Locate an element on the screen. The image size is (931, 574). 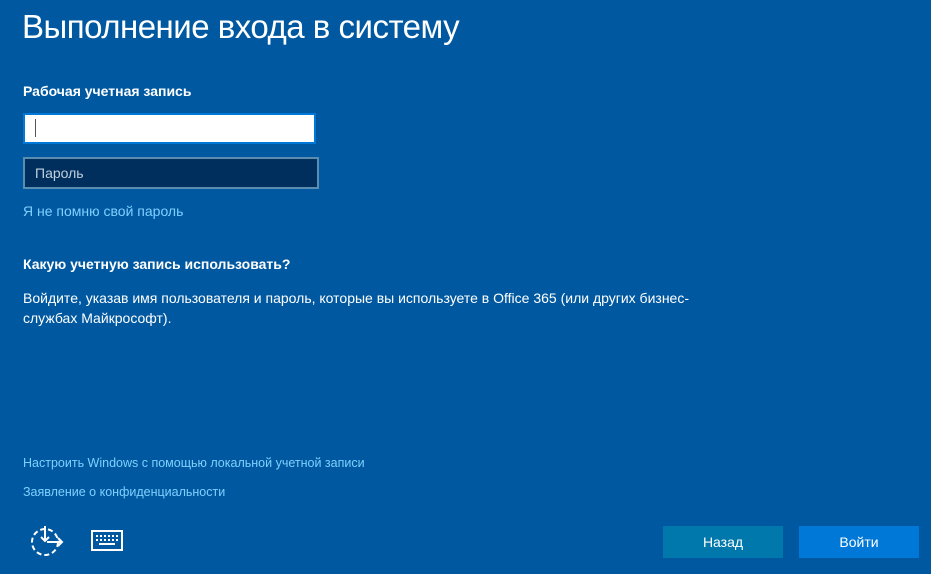
text-caret is located at coordinates (35, 128).